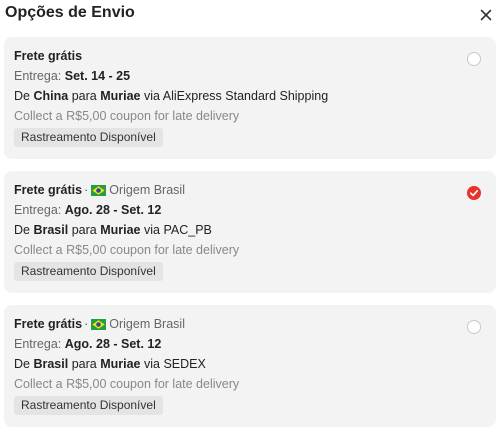 Image resolution: width=500 pixels, height=441 pixels. What do you see at coordinates (184, 364) in the screenshot?
I see `carrier-name: SEDEX` at bounding box center [184, 364].